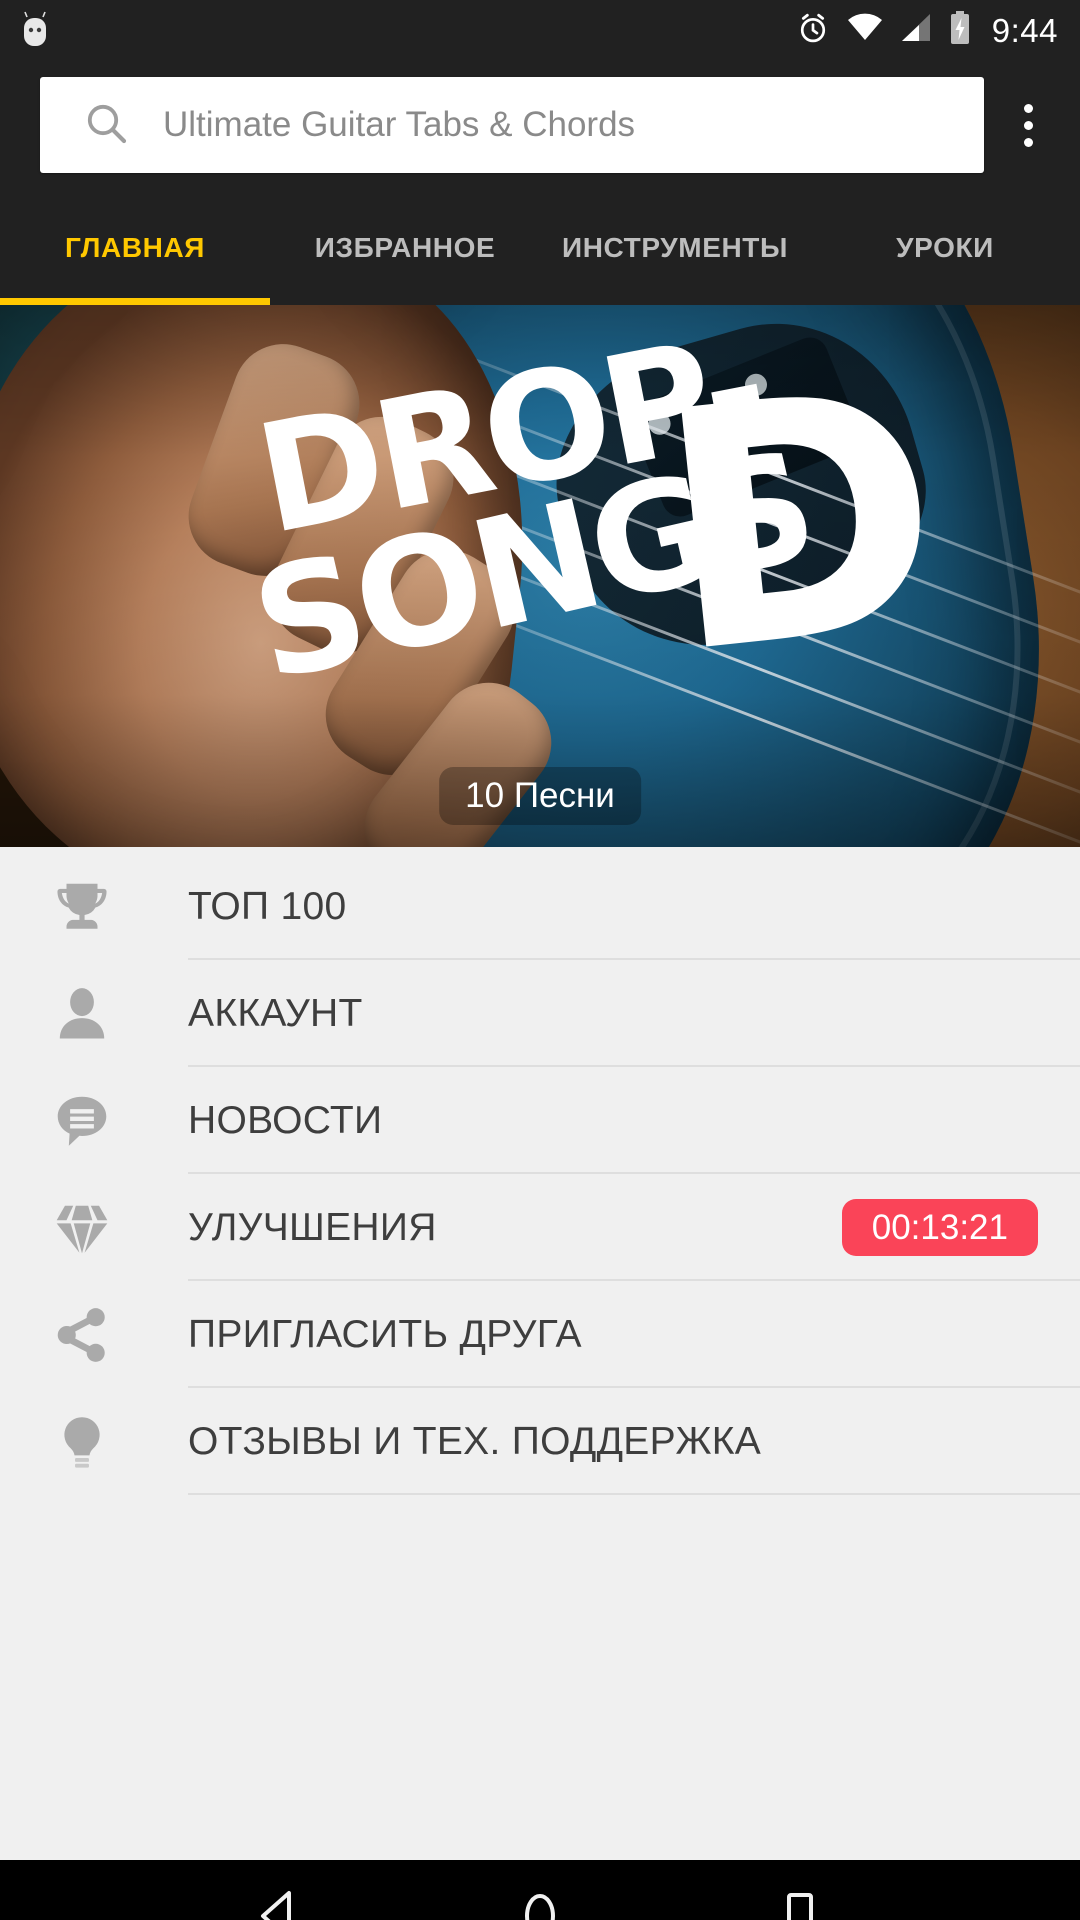 The image size is (1080, 1920). Describe the element at coordinates (475, 1441) in the screenshot. I see `menu-item-label: ОТЗЫВЫ И ТЕХ. ПОДДЕРЖКА` at that location.